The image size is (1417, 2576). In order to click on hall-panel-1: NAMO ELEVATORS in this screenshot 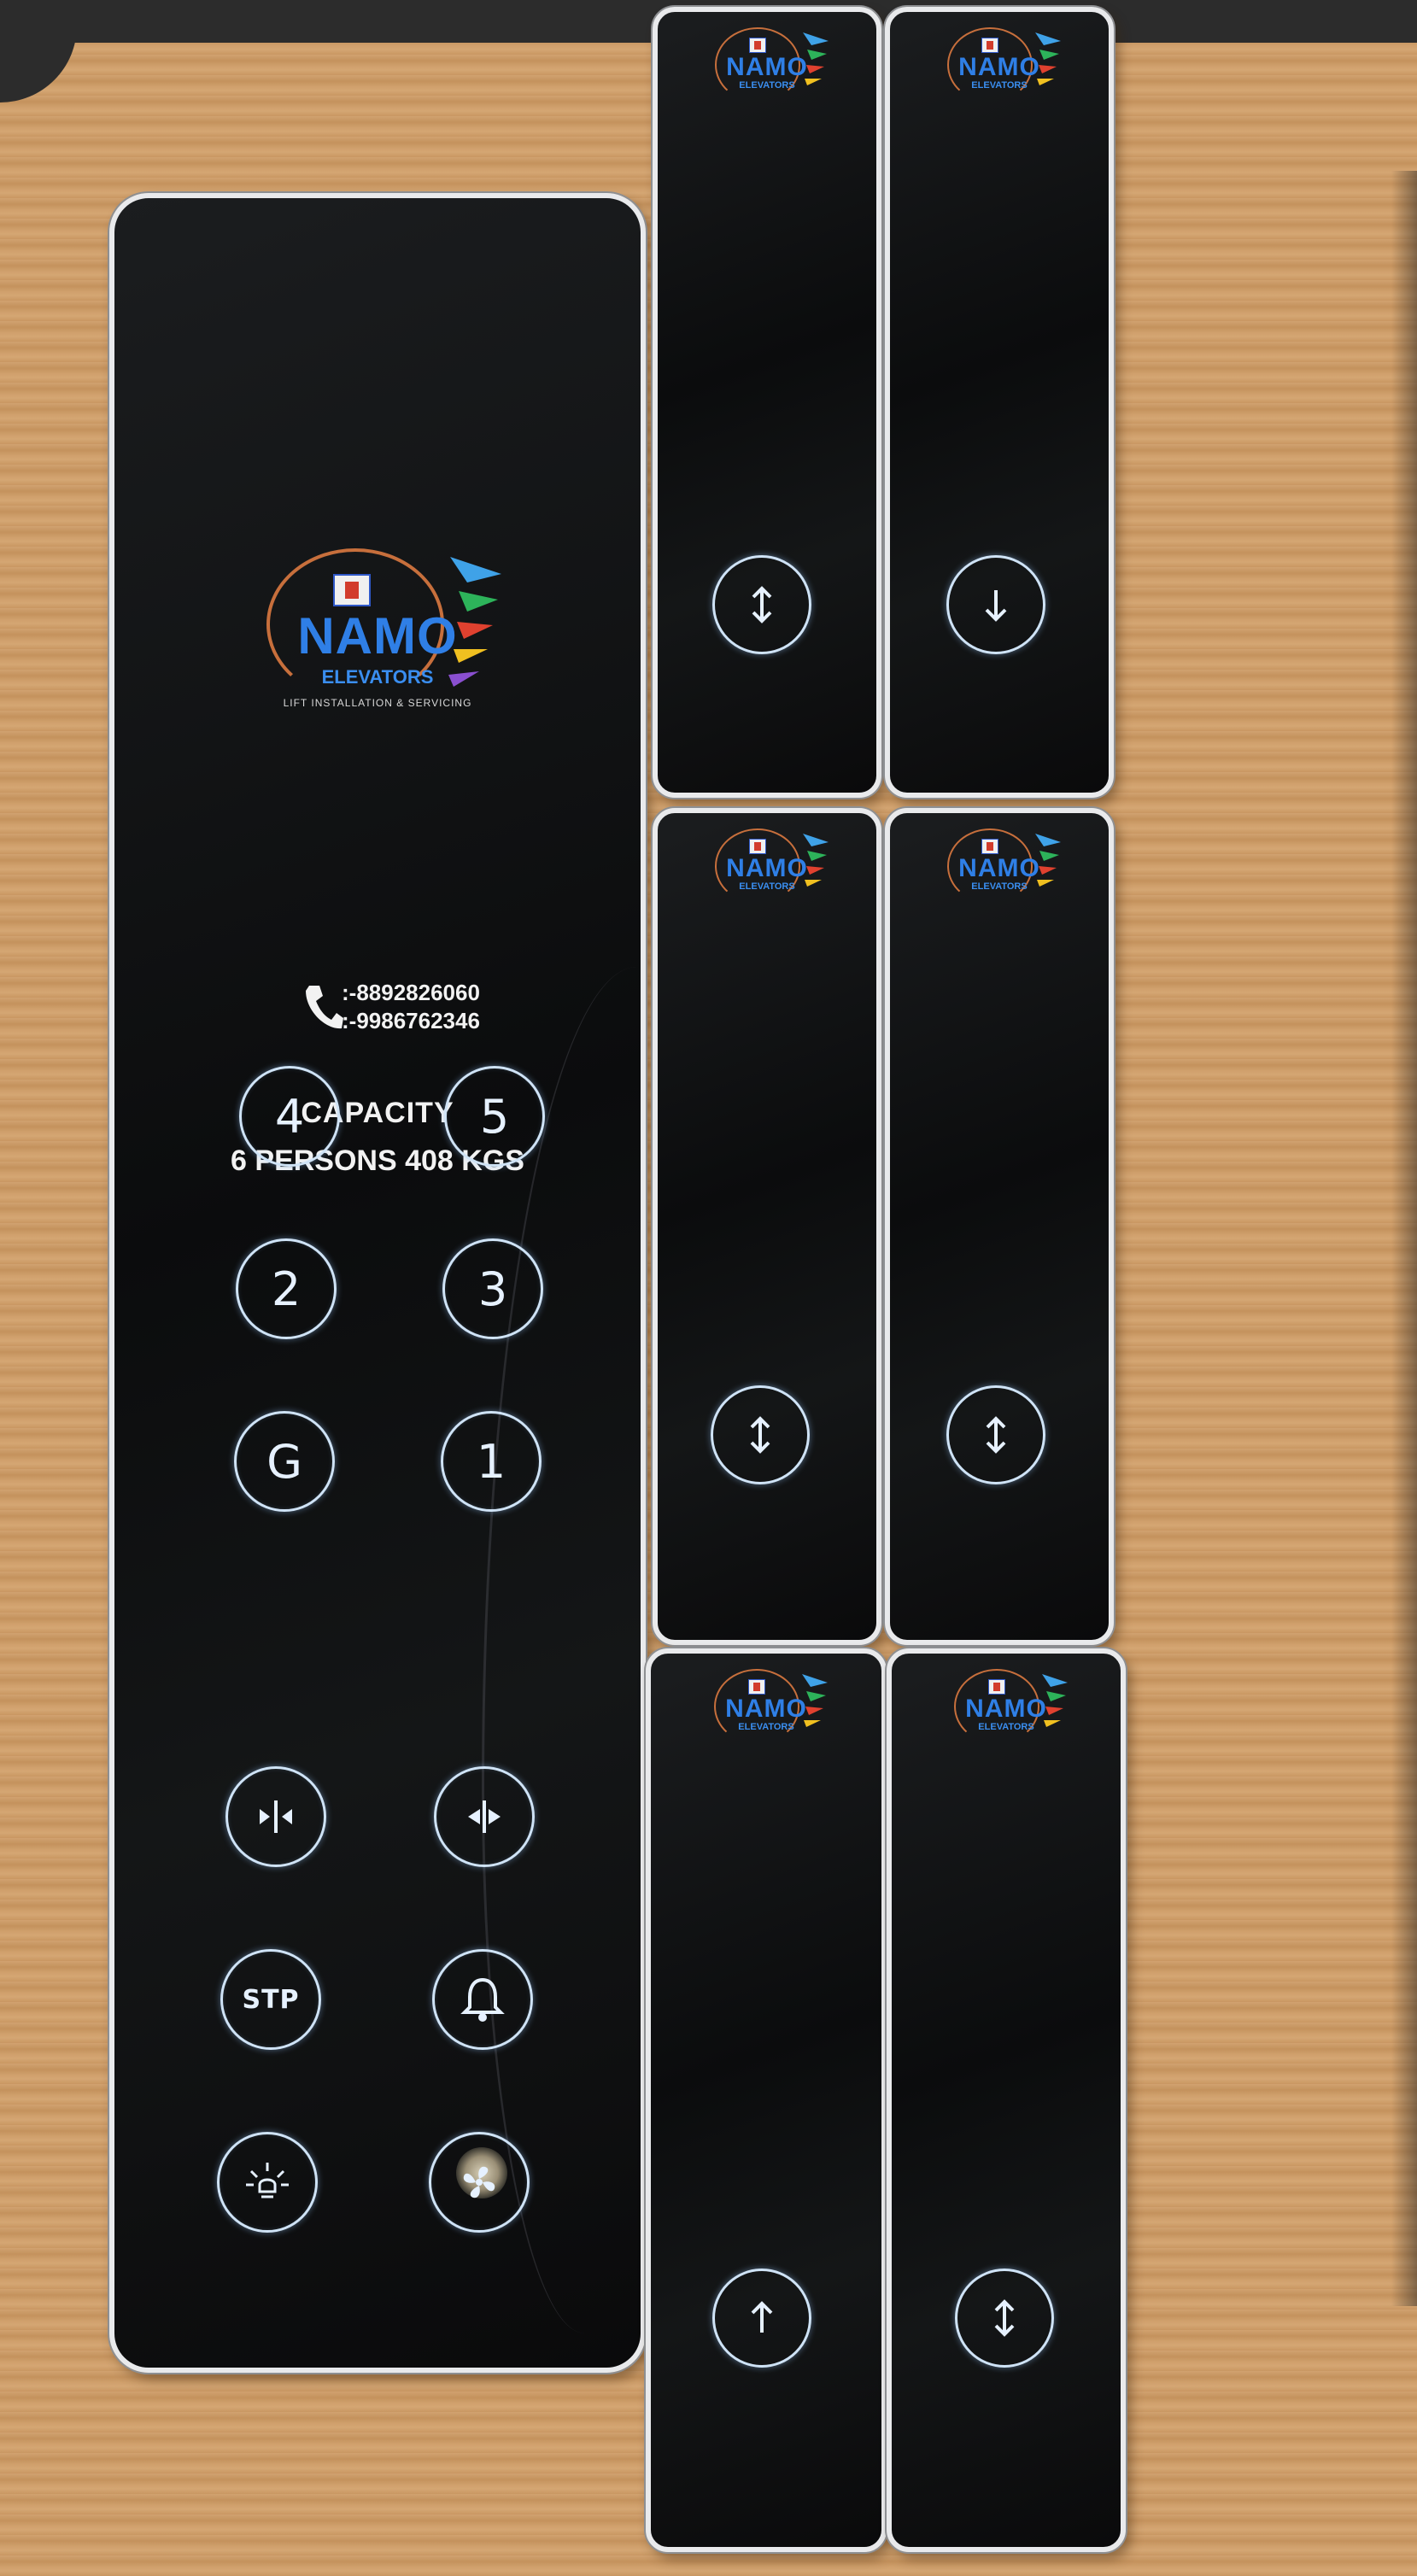, I will do `click(767, 402)`.